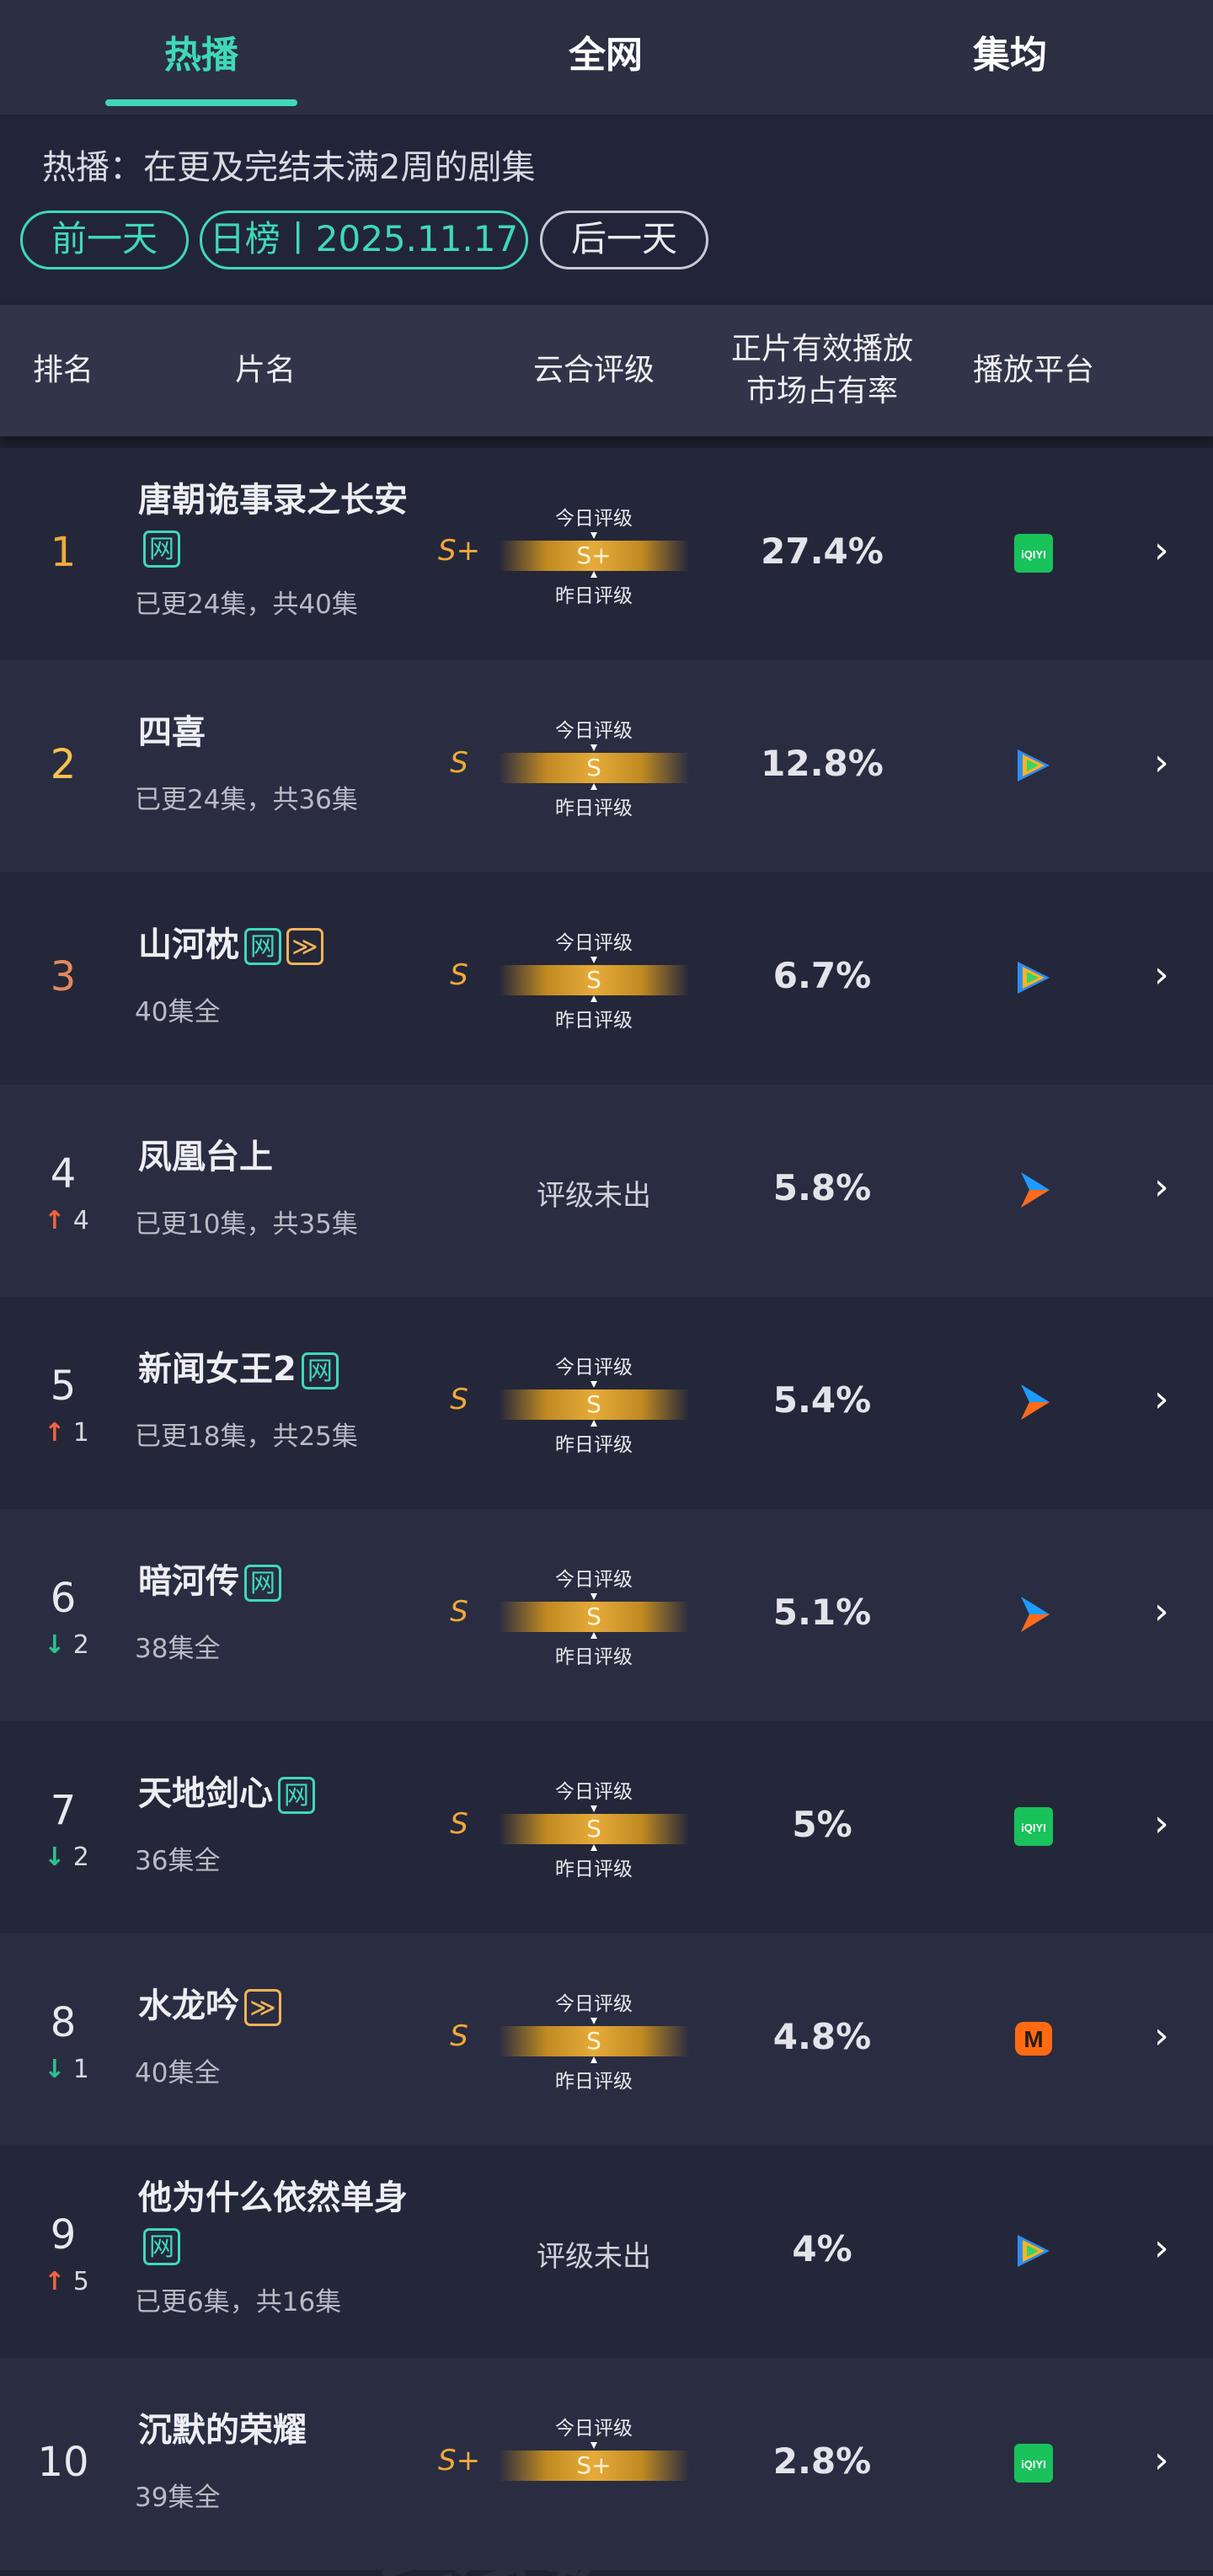 Image resolution: width=1213 pixels, height=2576 pixels. I want to click on rank-number: 4, so click(63, 1173).